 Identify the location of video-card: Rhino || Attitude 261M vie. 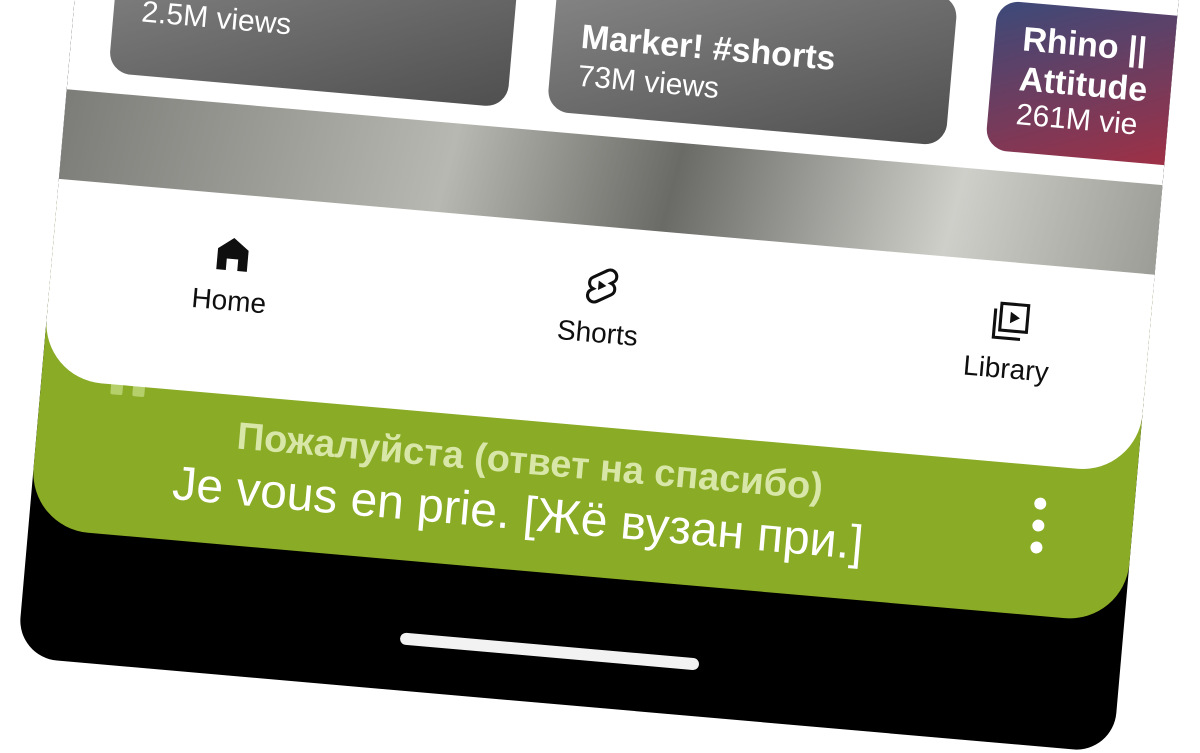
(1082, 88).